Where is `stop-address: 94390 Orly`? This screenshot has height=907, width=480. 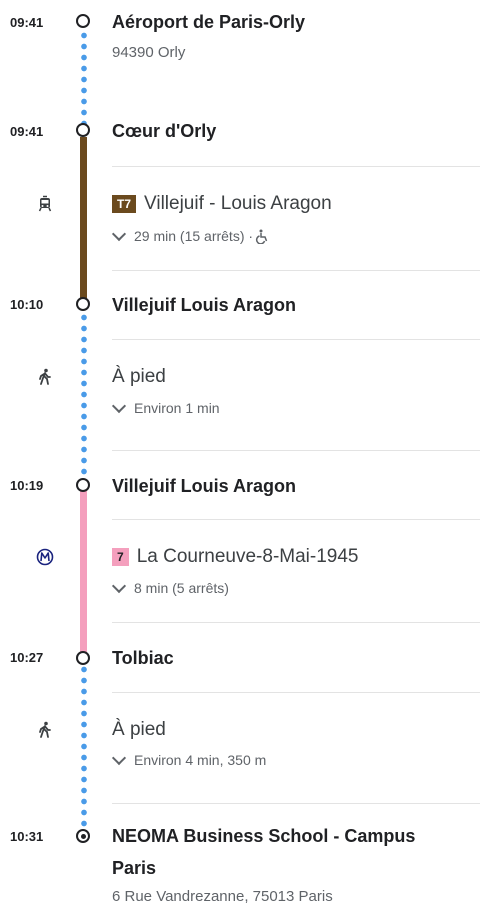 stop-address: 94390 Orly is located at coordinates (149, 52).